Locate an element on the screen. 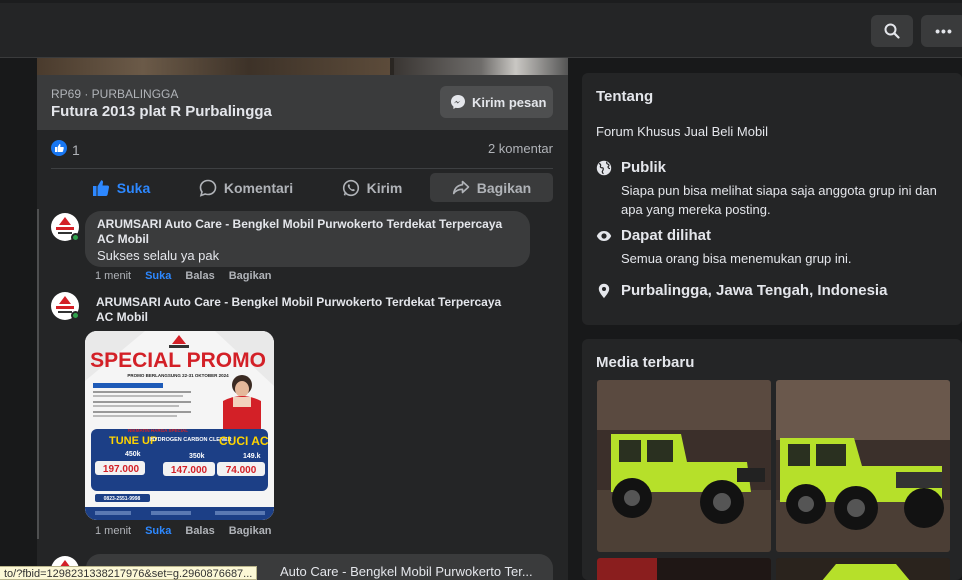 This screenshot has height=580, width=962. globe-icon is located at coordinates (604, 168).